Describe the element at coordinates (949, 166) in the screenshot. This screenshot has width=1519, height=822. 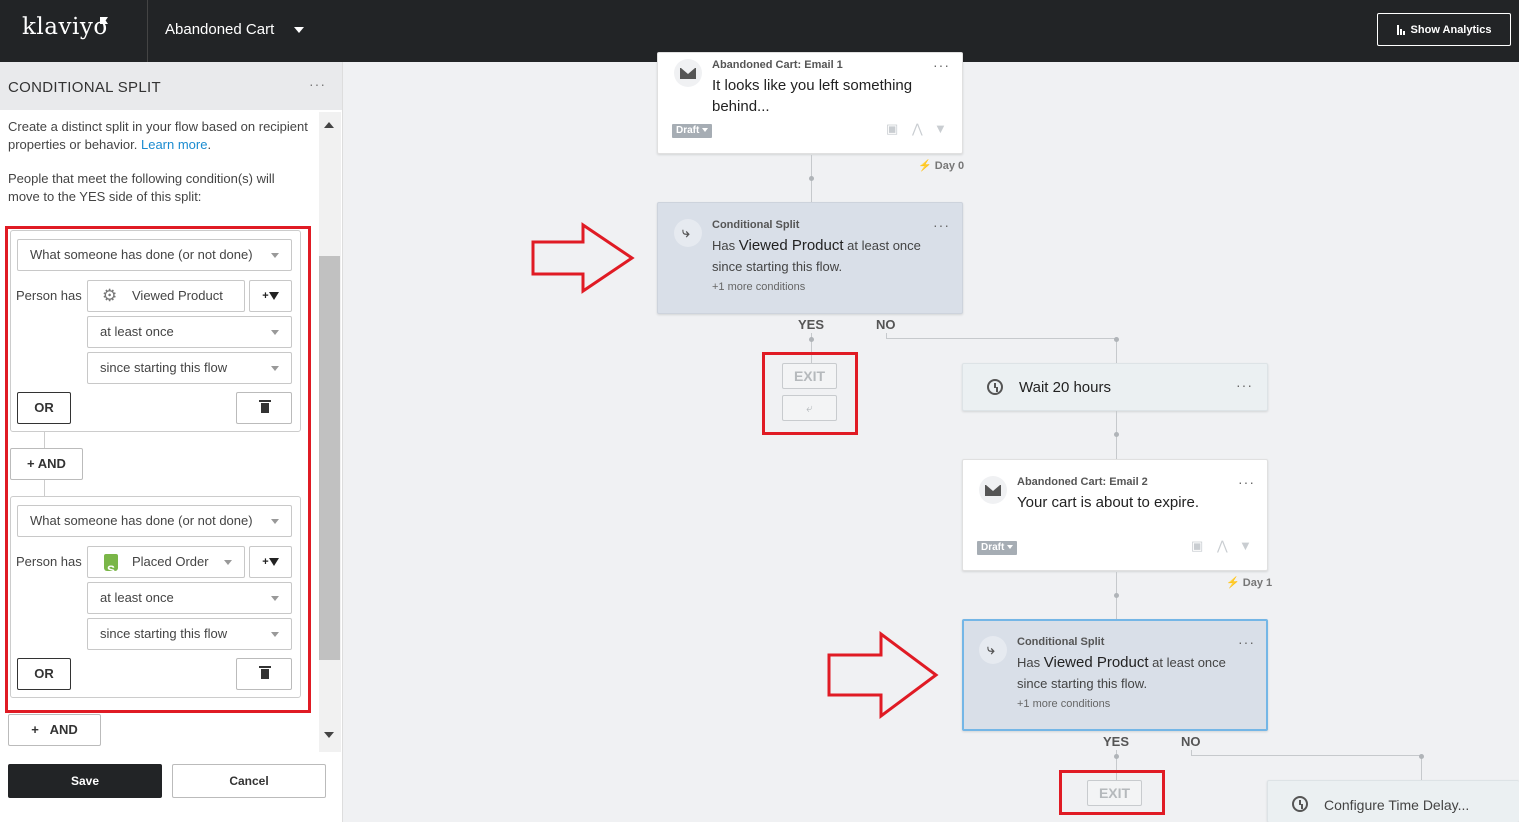
I see `day-text: Day 0` at that location.